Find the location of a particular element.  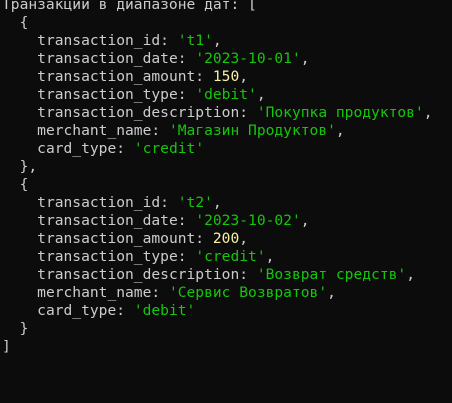

number-value: 200 is located at coordinates (226, 238).